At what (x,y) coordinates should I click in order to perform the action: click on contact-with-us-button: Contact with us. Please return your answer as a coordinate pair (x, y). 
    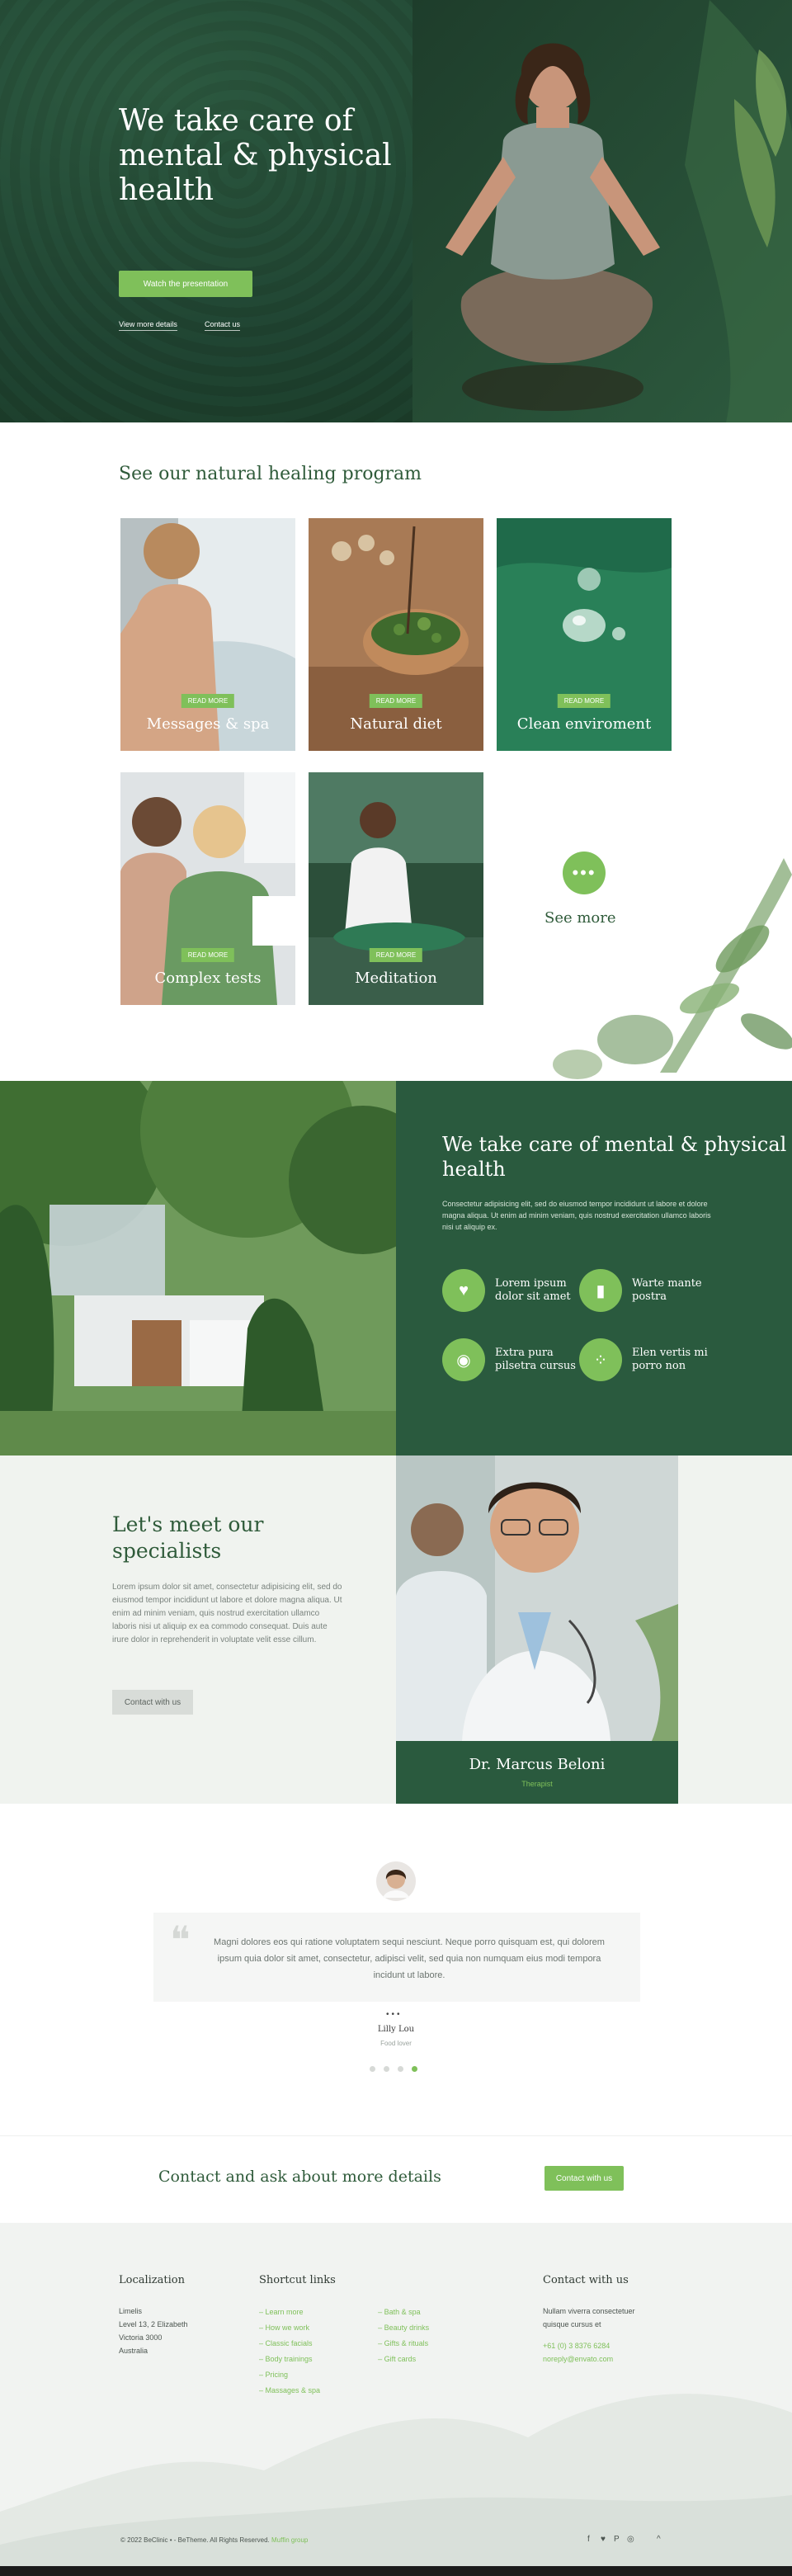
    Looking at the image, I should click on (152, 1702).